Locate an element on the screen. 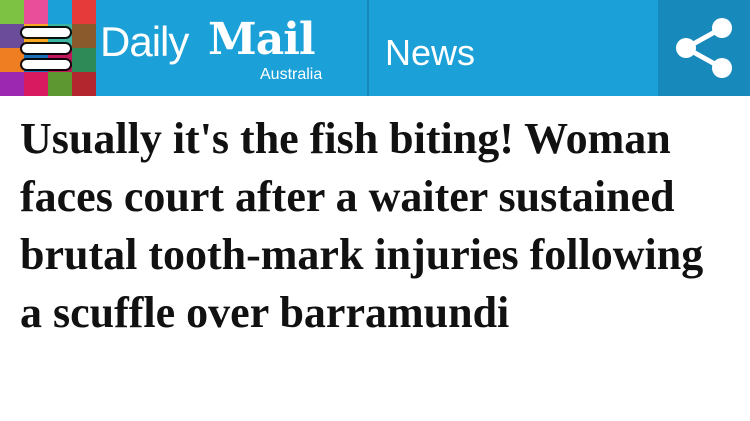  section-title: News is located at coordinates (430, 52).